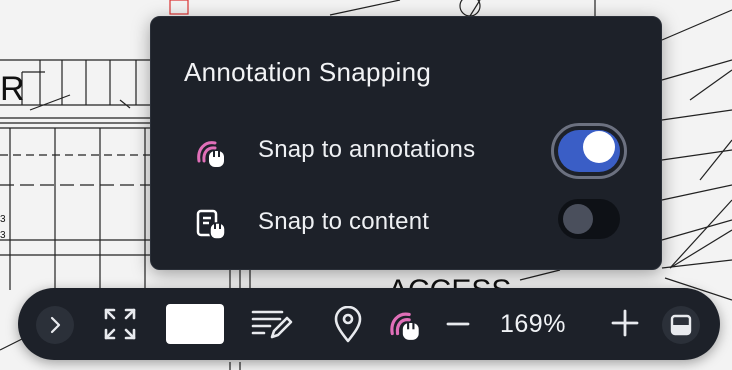 The width and height of the screenshot is (732, 370). I want to click on zoom-level: 169%, so click(533, 324).